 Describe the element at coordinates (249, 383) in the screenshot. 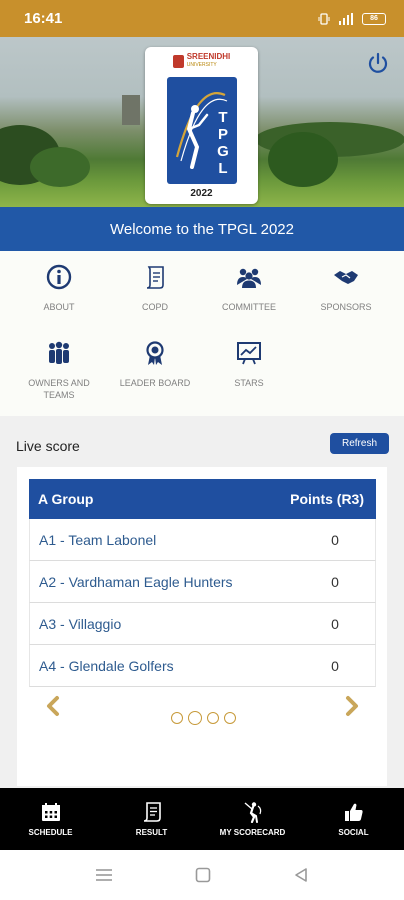

I see `menu-label: STARS` at that location.